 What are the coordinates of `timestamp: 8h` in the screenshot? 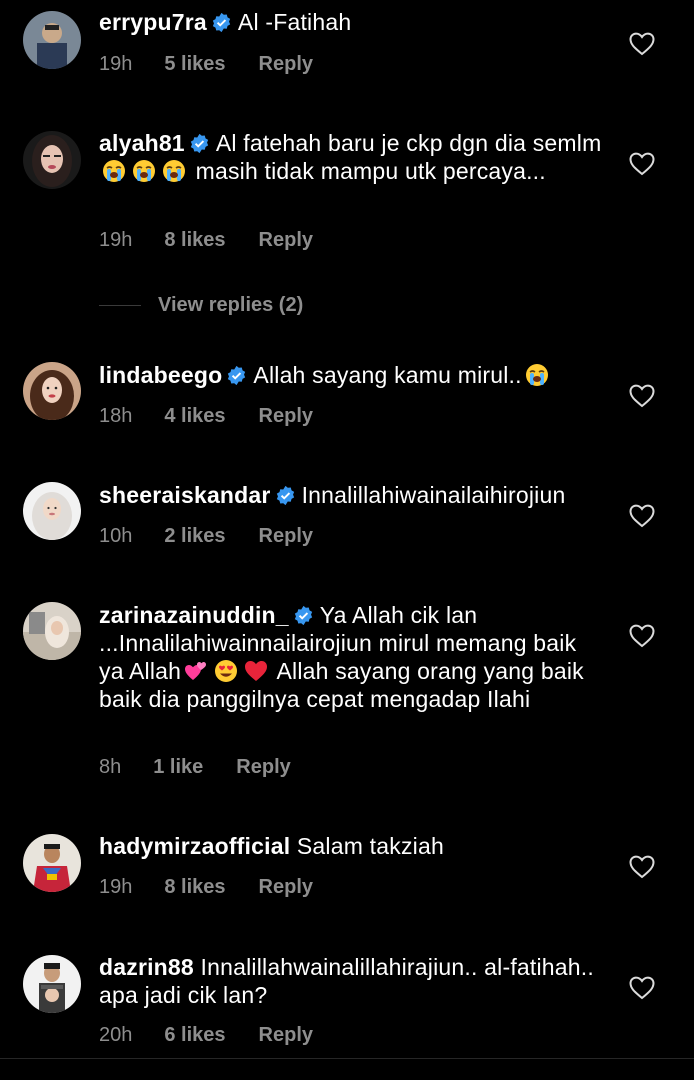 It's located at (110, 767).